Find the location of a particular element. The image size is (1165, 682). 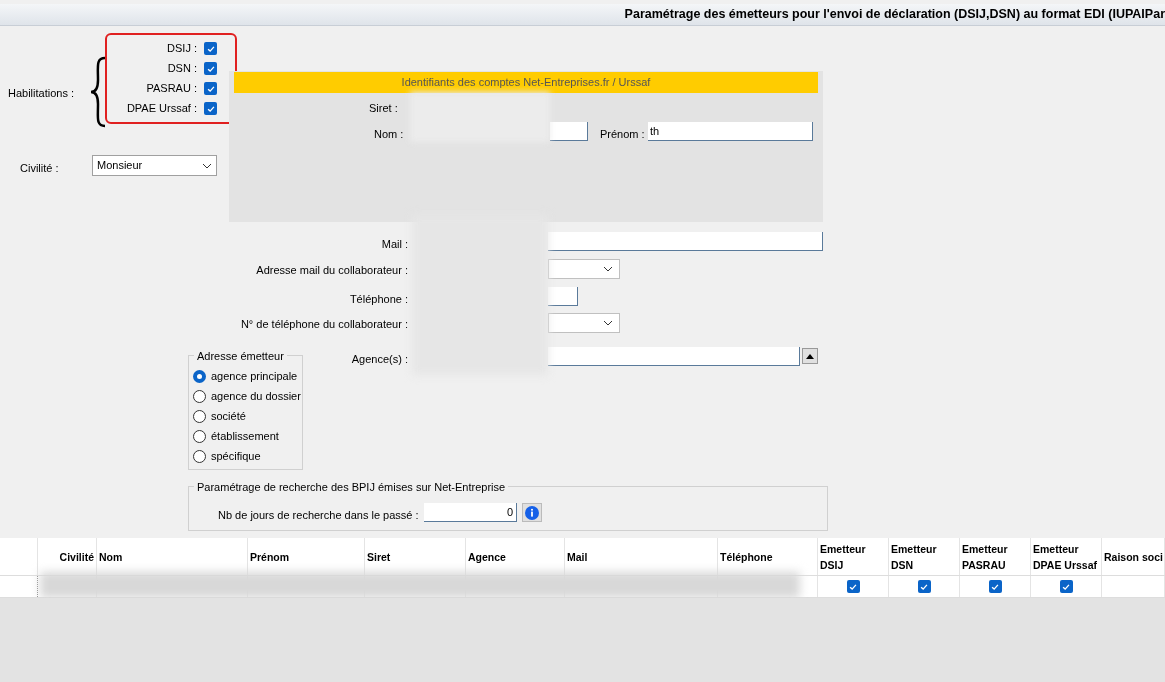

checkbox-label: PASRAU : is located at coordinates (171, 89).